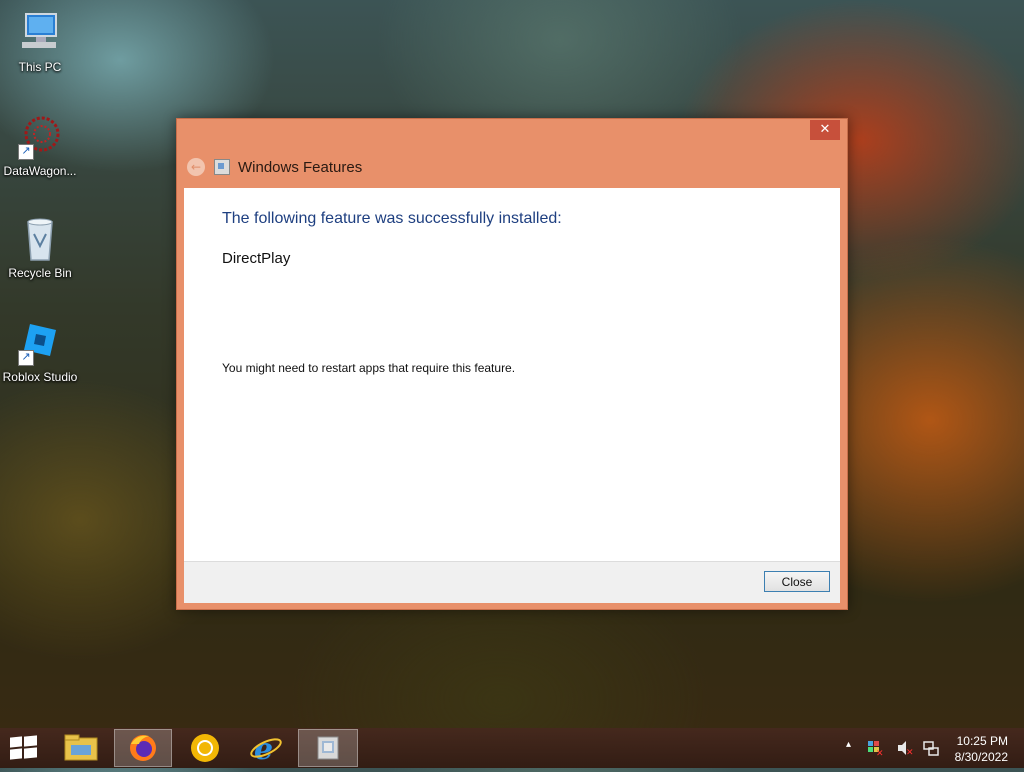  I want to click on file-explorer-icon, so click(81, 747).